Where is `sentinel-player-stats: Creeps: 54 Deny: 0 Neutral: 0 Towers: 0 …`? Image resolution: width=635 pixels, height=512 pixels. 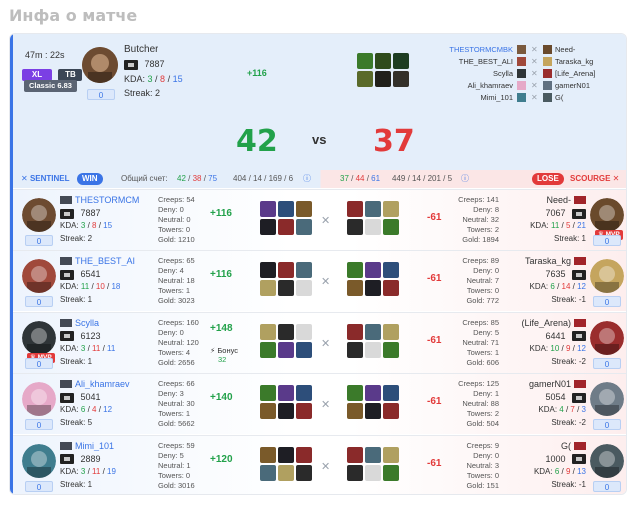 sentinel-player-stats: Creeps: 54 Deny: 0 Neutral: 0 Towers: 0 … is located at coordinates (176, 219).